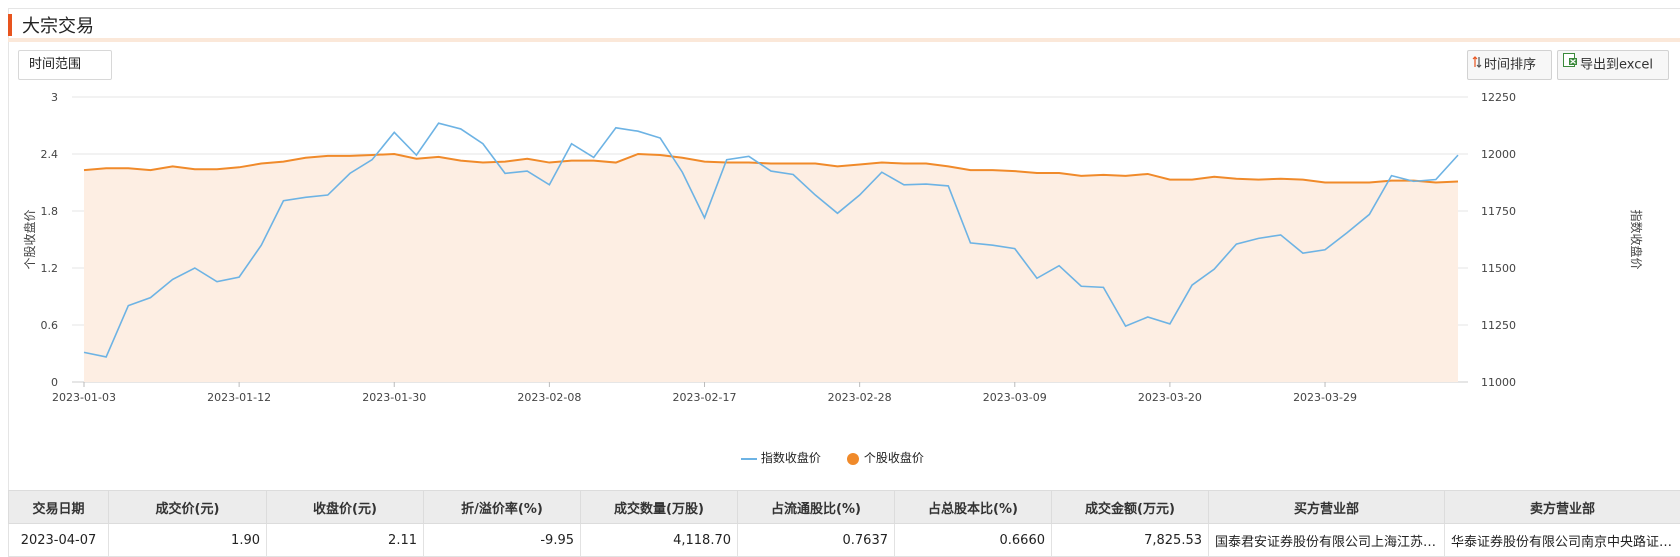 This screenshot has width=1680, height=557. Describe the element at coordinates (1498, 268) in the screenshot. I see `y-right-tick-label: 11500` at that location.